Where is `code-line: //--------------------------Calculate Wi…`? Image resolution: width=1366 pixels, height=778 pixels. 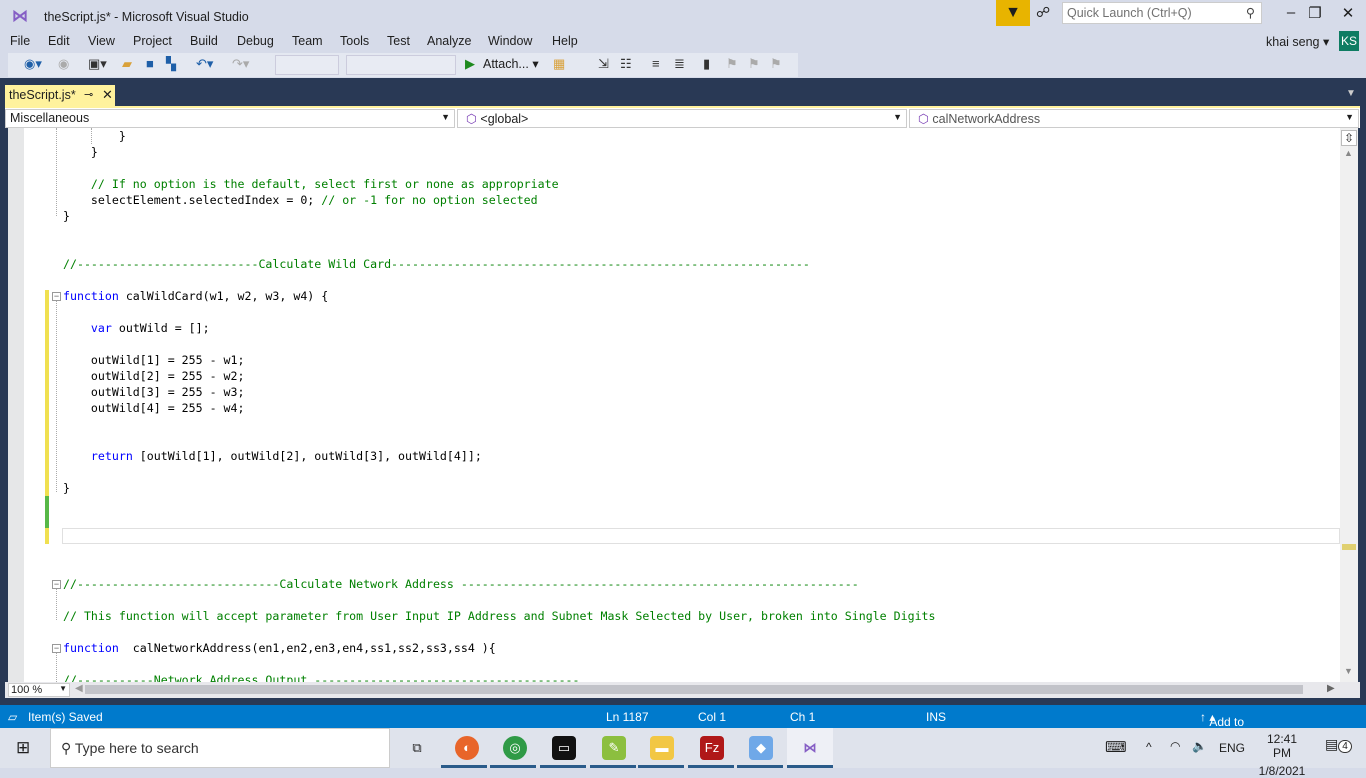
code-line: //--------------------------Calculate Wi… is located at coordinates (436, 264).